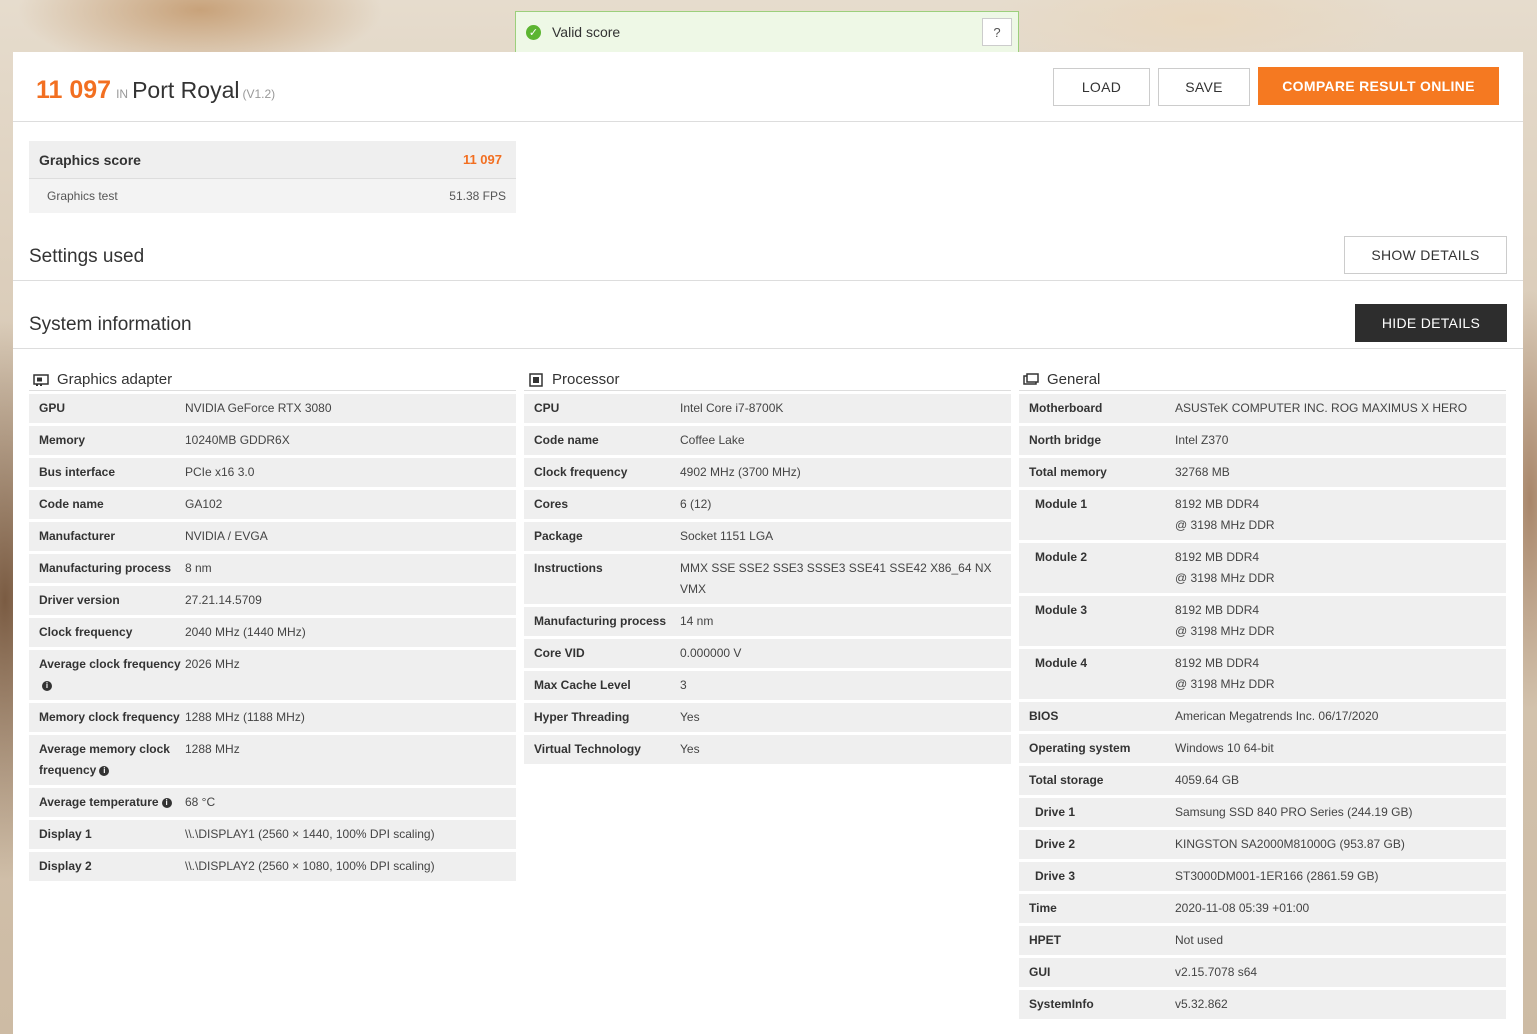 The height and width of the screenshot is (1034, 1537). What do you see at coordinates (768, 280) in the screenshot?
I see `divider` at bounding box center [768, 280].